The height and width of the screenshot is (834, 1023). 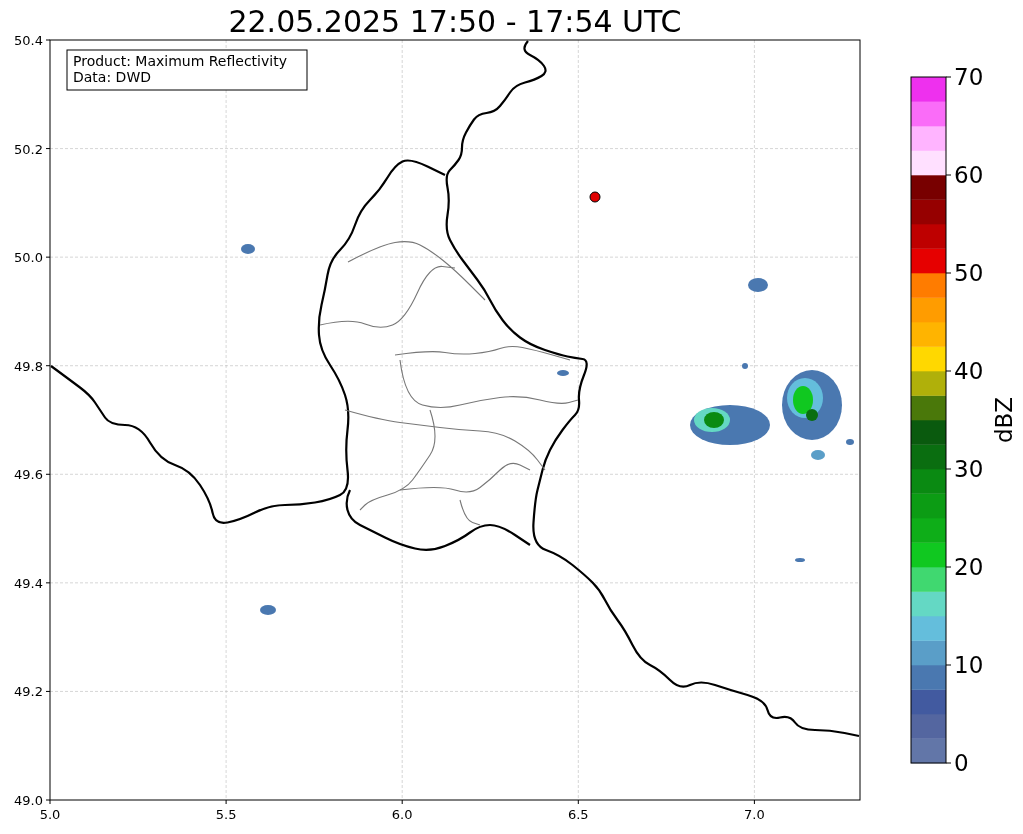 What do you see at coordinates (969, 665) in the screenshot?
I see `colorbar-tick-label: 10` at bounding box center [969, 665].